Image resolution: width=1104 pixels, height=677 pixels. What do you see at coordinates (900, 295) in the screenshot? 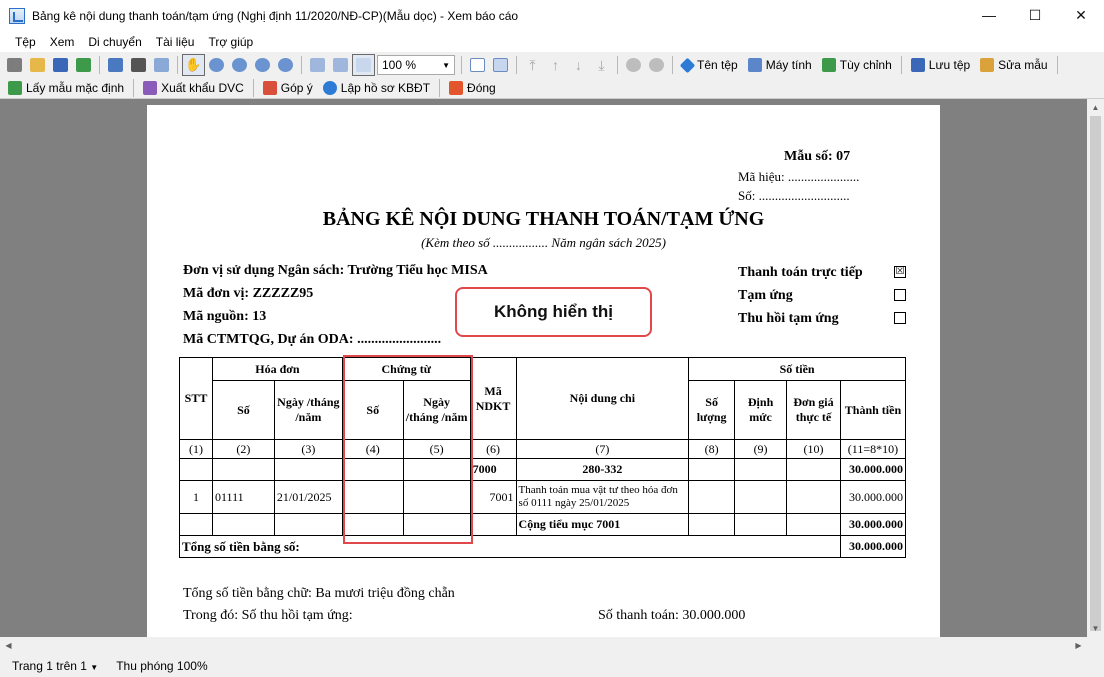
I see `option-advance-checkbox` at bounding box center [900, 295].